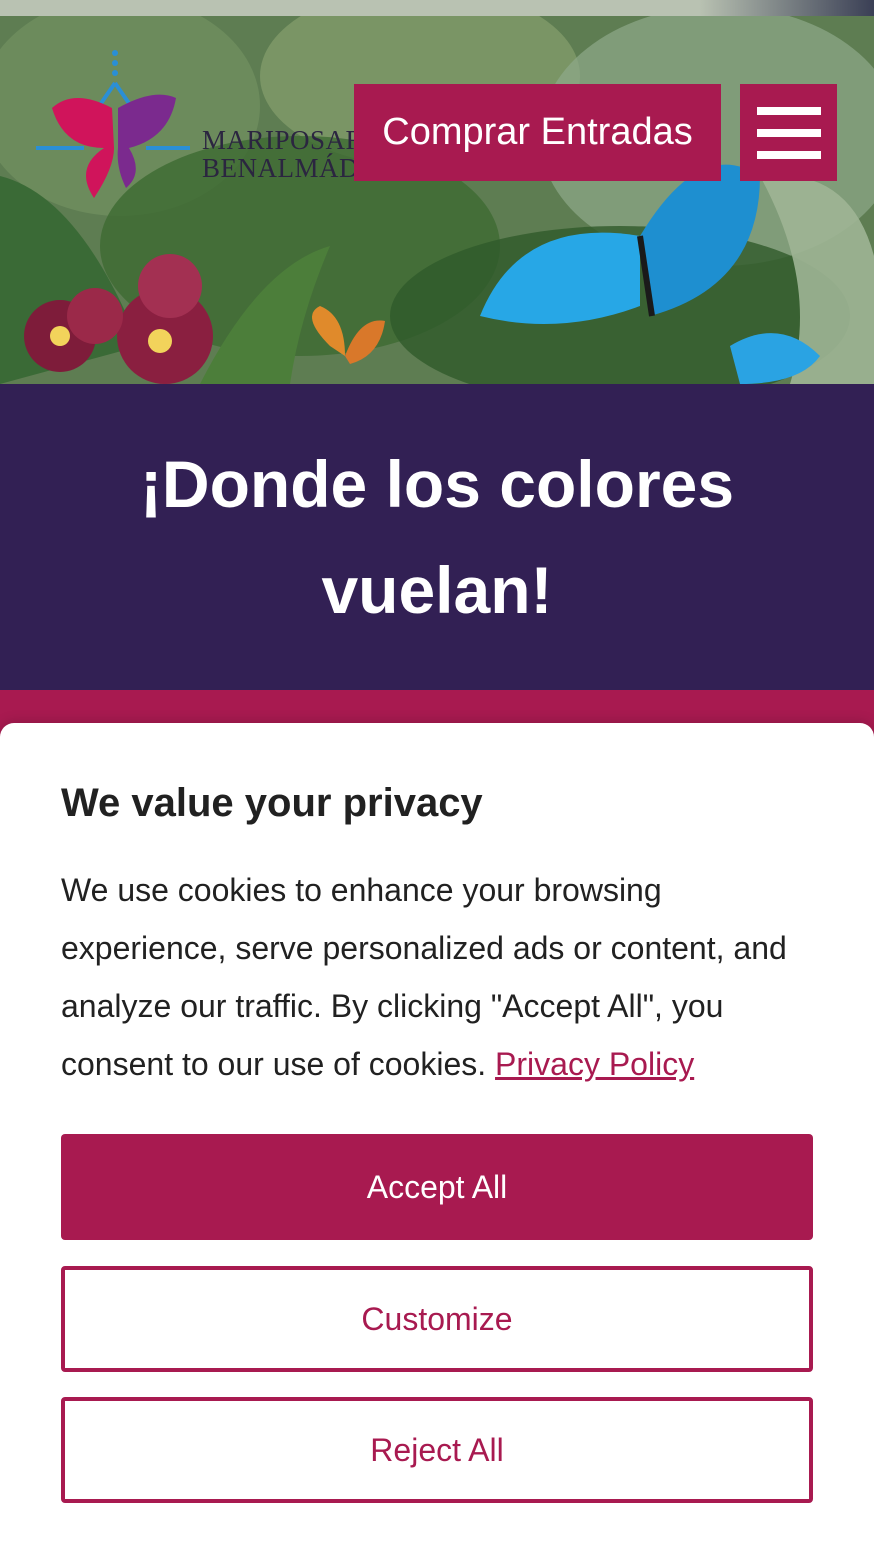 Image resolution: width=874 pixels, height=1555 pixels. Describe the element at coordinates (113, 124) in the screenshot. I see `butterfly-logo-icon` at that location.